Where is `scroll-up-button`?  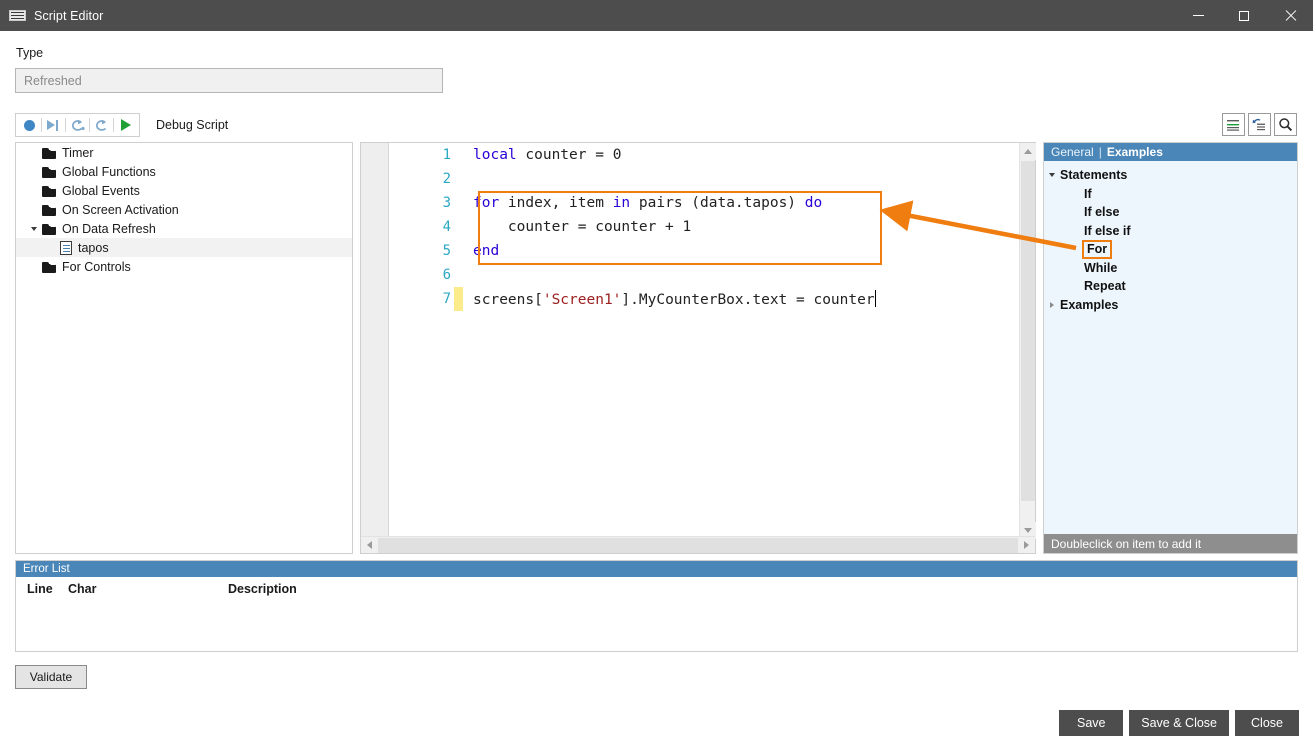 scroll-up-button is located at coordinates (1028, 151).